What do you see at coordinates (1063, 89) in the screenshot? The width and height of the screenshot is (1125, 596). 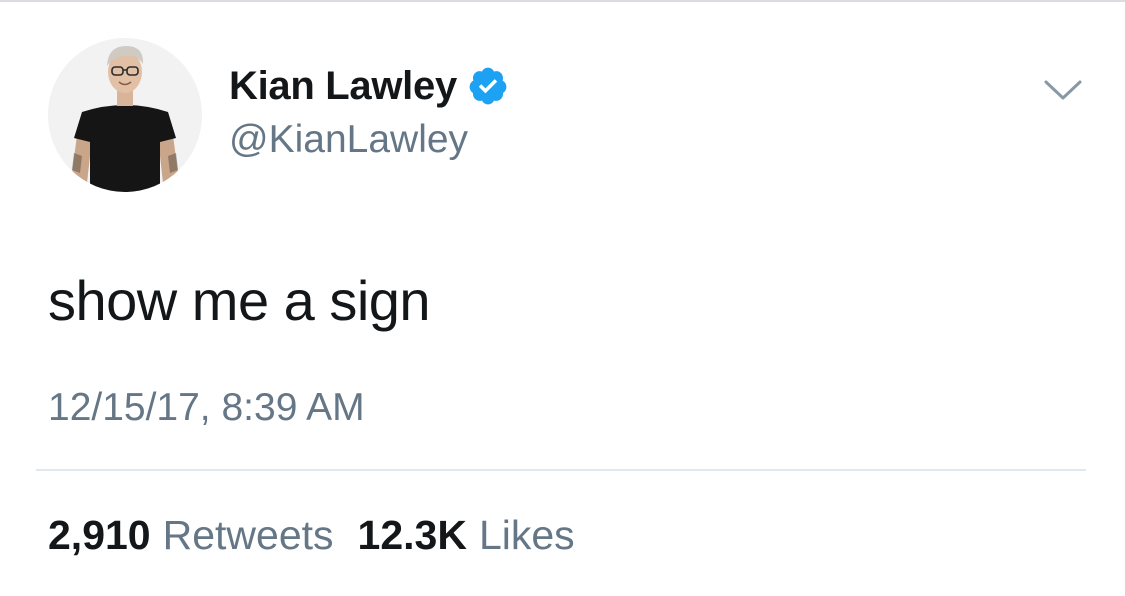 I see `chevron-down-icon` at bounding box center [1063, 89].